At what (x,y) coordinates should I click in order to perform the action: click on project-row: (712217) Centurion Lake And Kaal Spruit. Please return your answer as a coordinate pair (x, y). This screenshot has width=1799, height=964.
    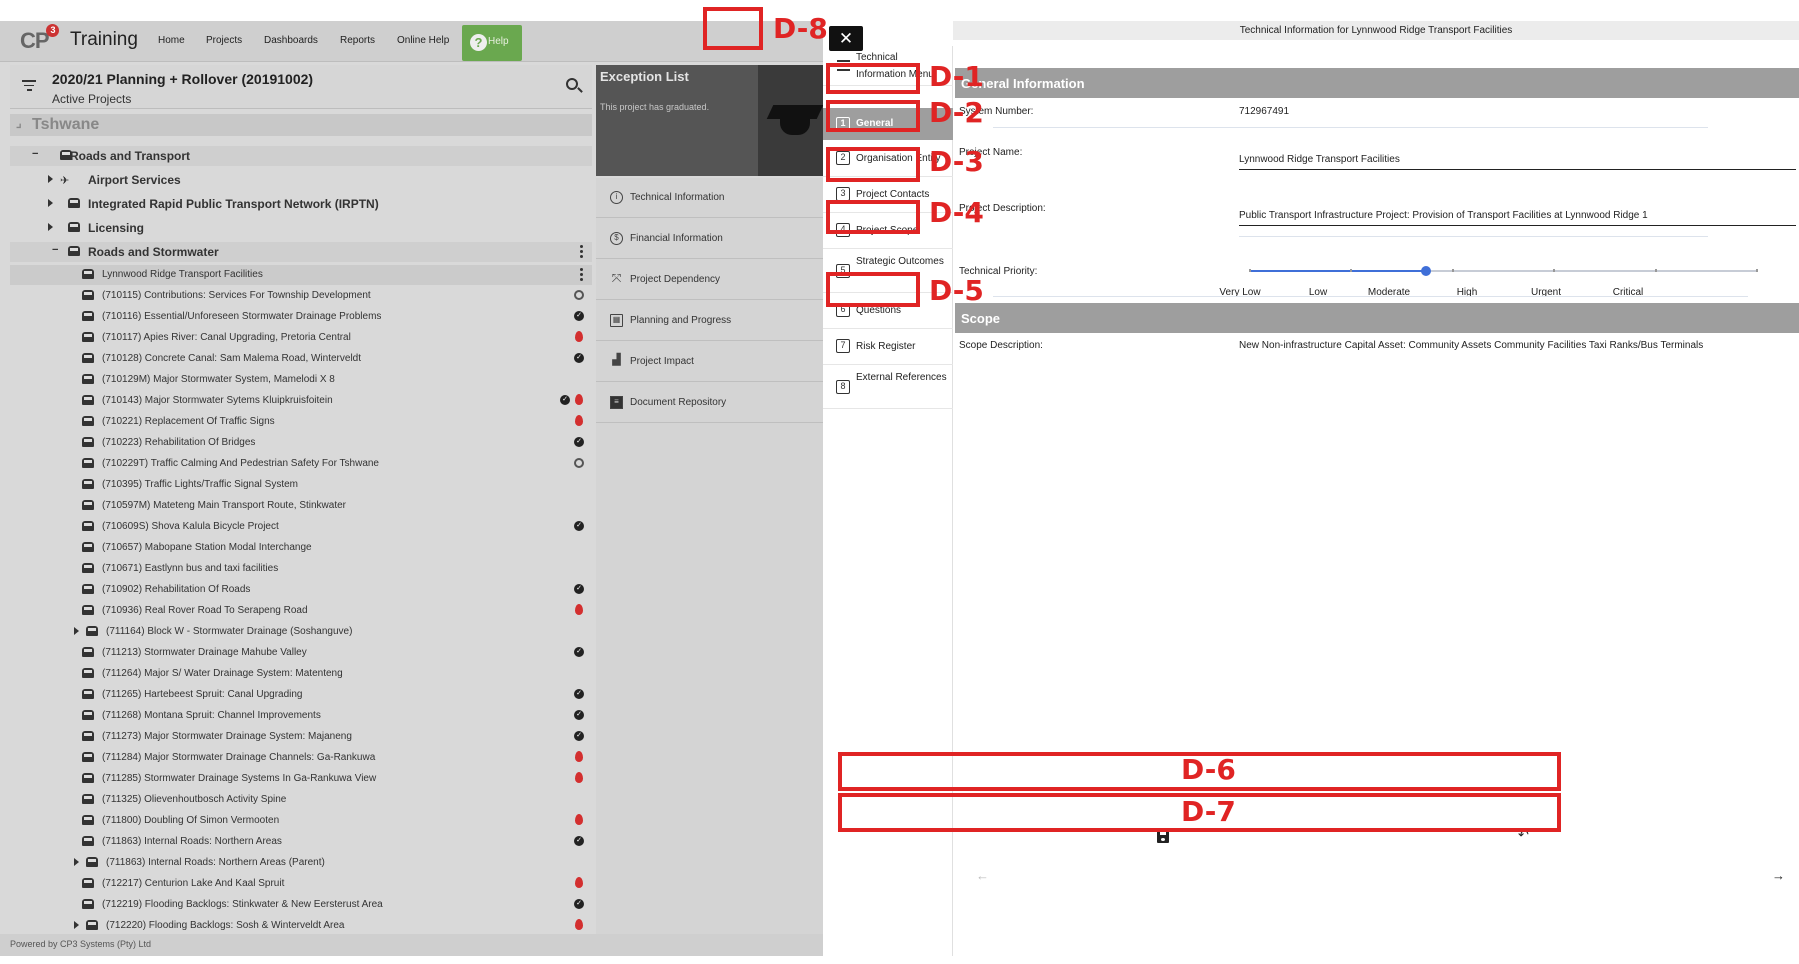
    Looking at the image, I should click on (301, 884).